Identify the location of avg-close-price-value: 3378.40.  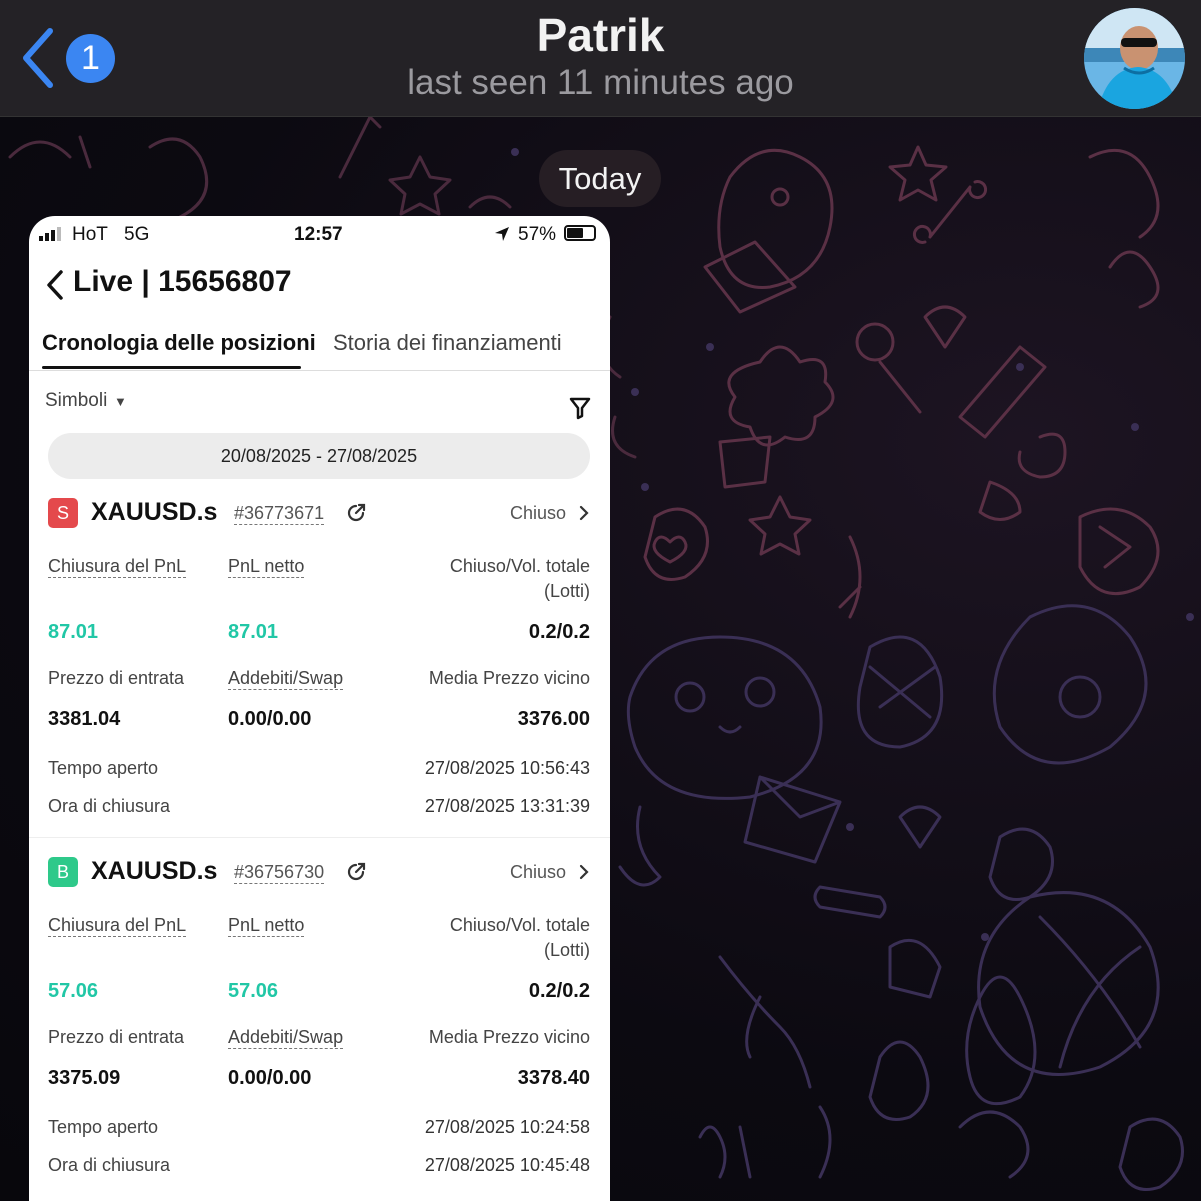
(553, 1078).